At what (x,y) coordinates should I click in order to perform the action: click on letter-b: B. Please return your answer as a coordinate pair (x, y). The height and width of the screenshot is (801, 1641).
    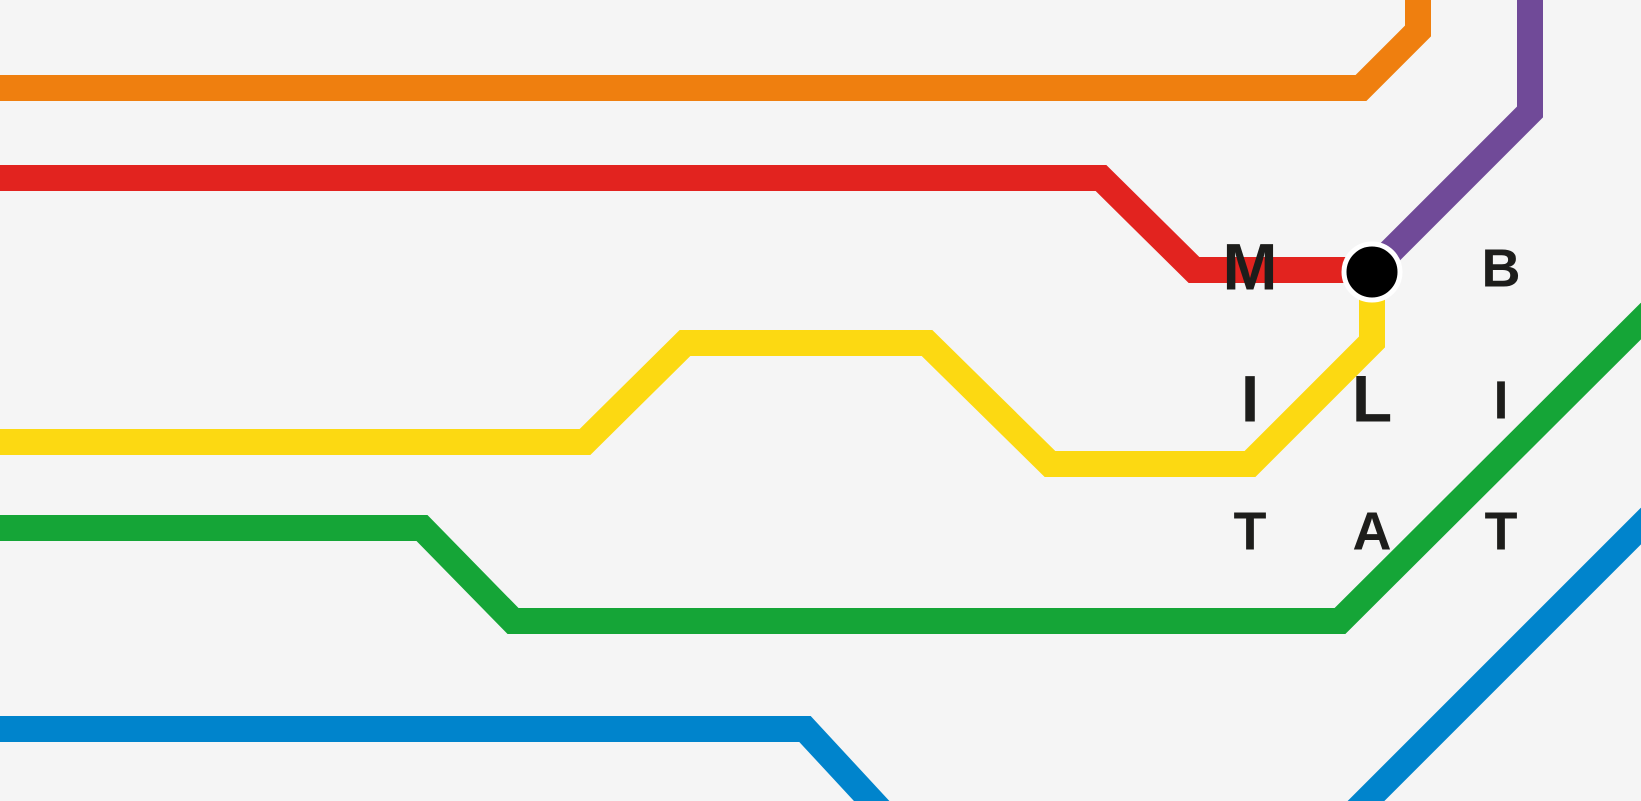
    Looking at the image, I should click on (1501, 268).